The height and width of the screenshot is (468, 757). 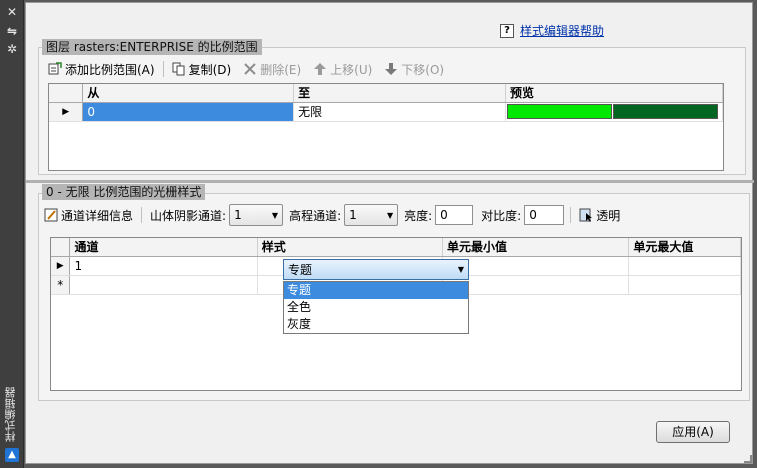 What do you see at coordinates (12, 234) in the screenshot?
I see `palette-strip: ✕ ⇋ ✲ 样式编辑器 ▲` at bounding box center [12, 234].